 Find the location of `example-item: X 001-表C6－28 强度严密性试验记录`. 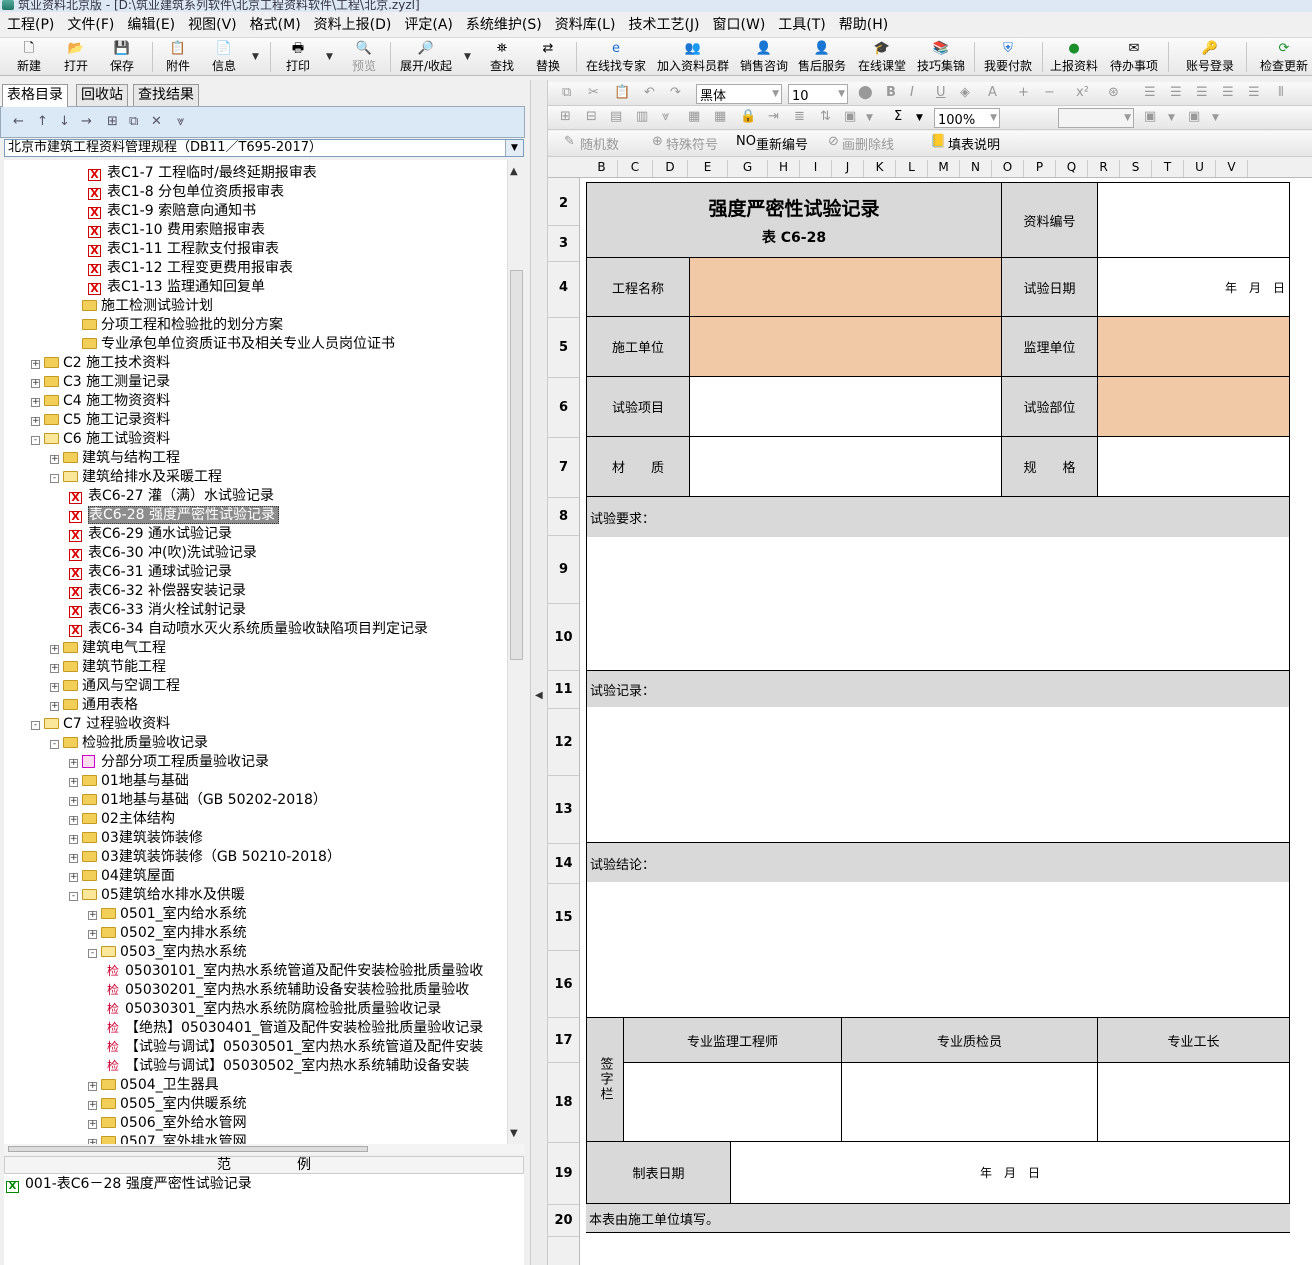

example-item: X 001-表C6－28 强度严密性试验记录 is located at coordinates (265, 1184).